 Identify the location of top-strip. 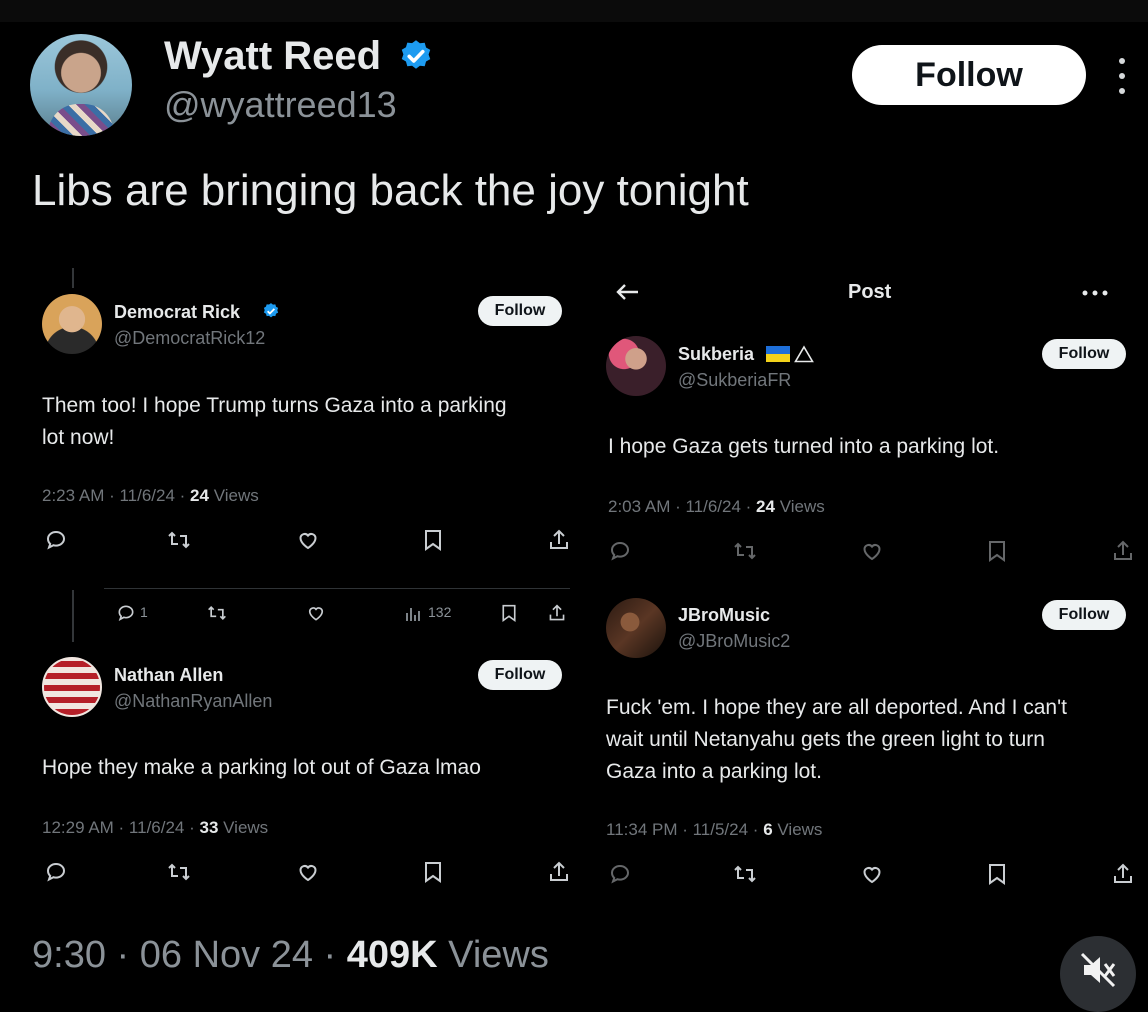
(574, 11).